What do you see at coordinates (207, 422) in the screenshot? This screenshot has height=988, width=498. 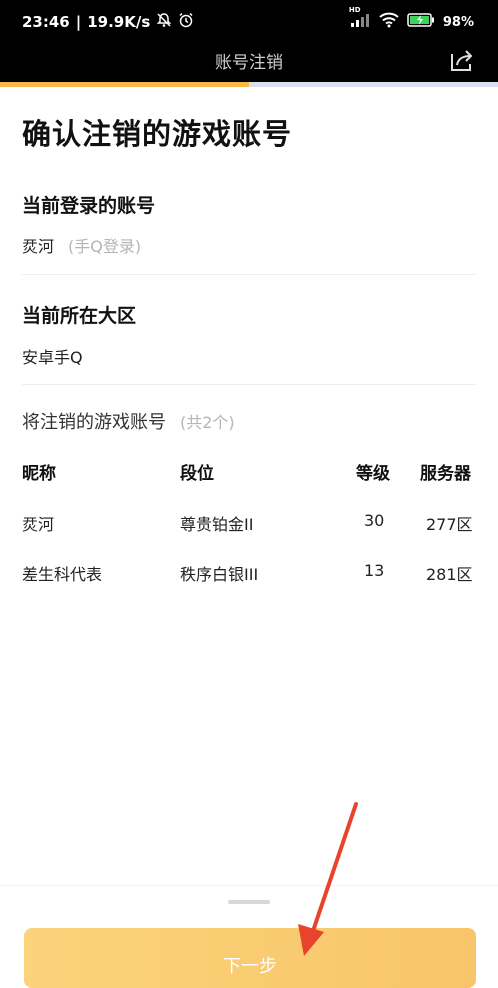 I see `to-cancel-hint: (共2个)` at bounding box center [207, 422].